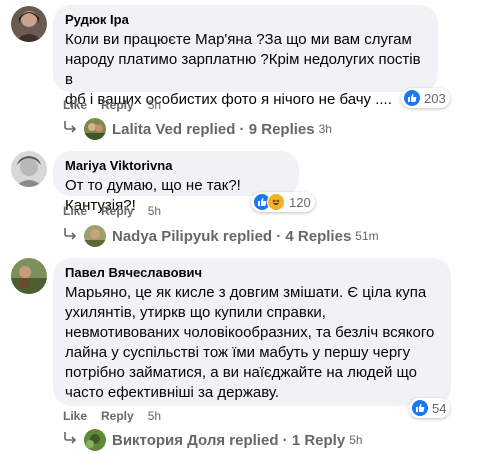 This screenshot has width=477, height=454. I want to click on replies-count: 4 Replies, so click(318, 236).